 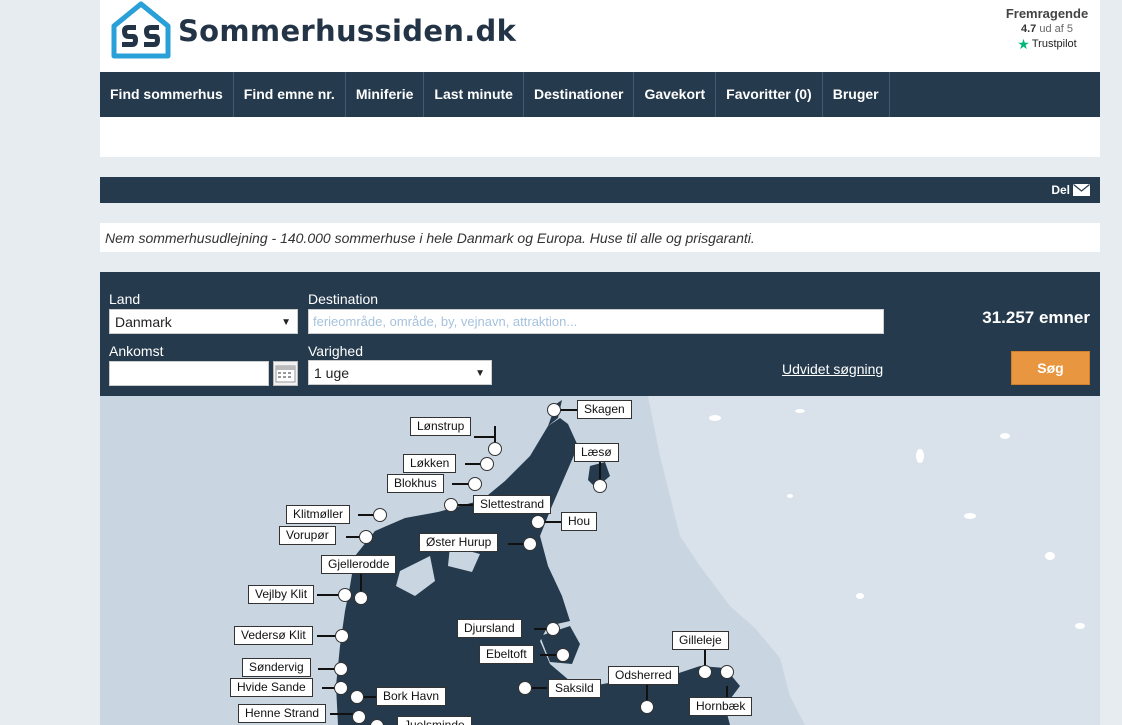 I want to click on brand-name: Sommerhussiden.dk, so click(x=347, y=31).